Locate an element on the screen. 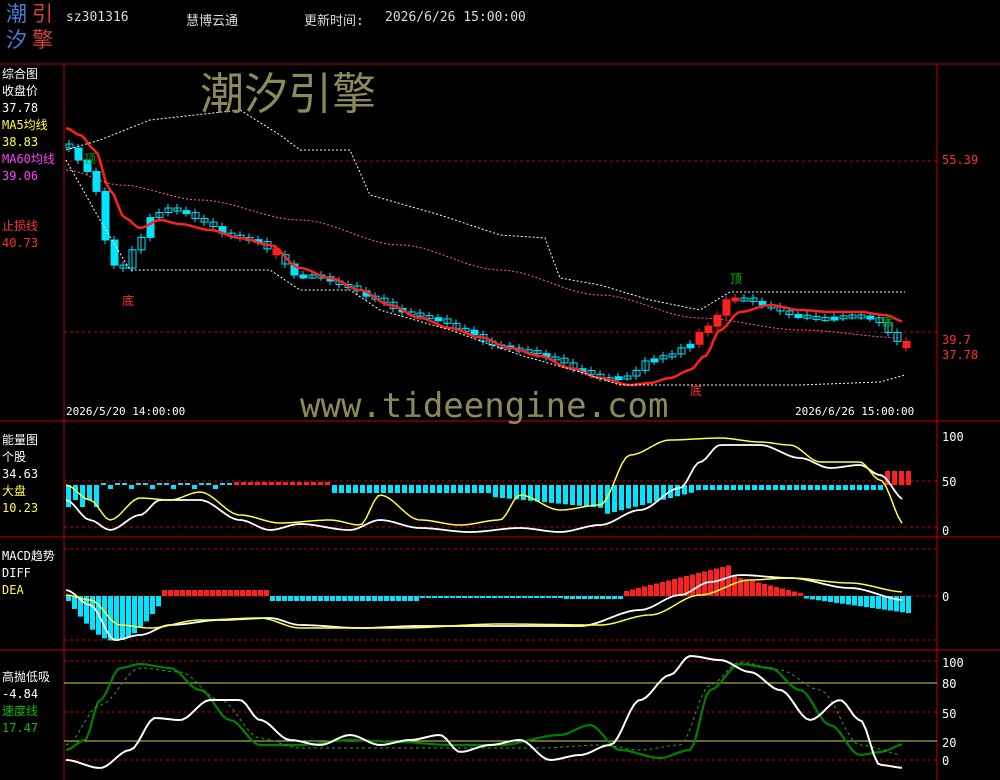 The width and height of the screenshot is (1000, 780). highlow-tick: 0 is located at coordinates (946, 761).